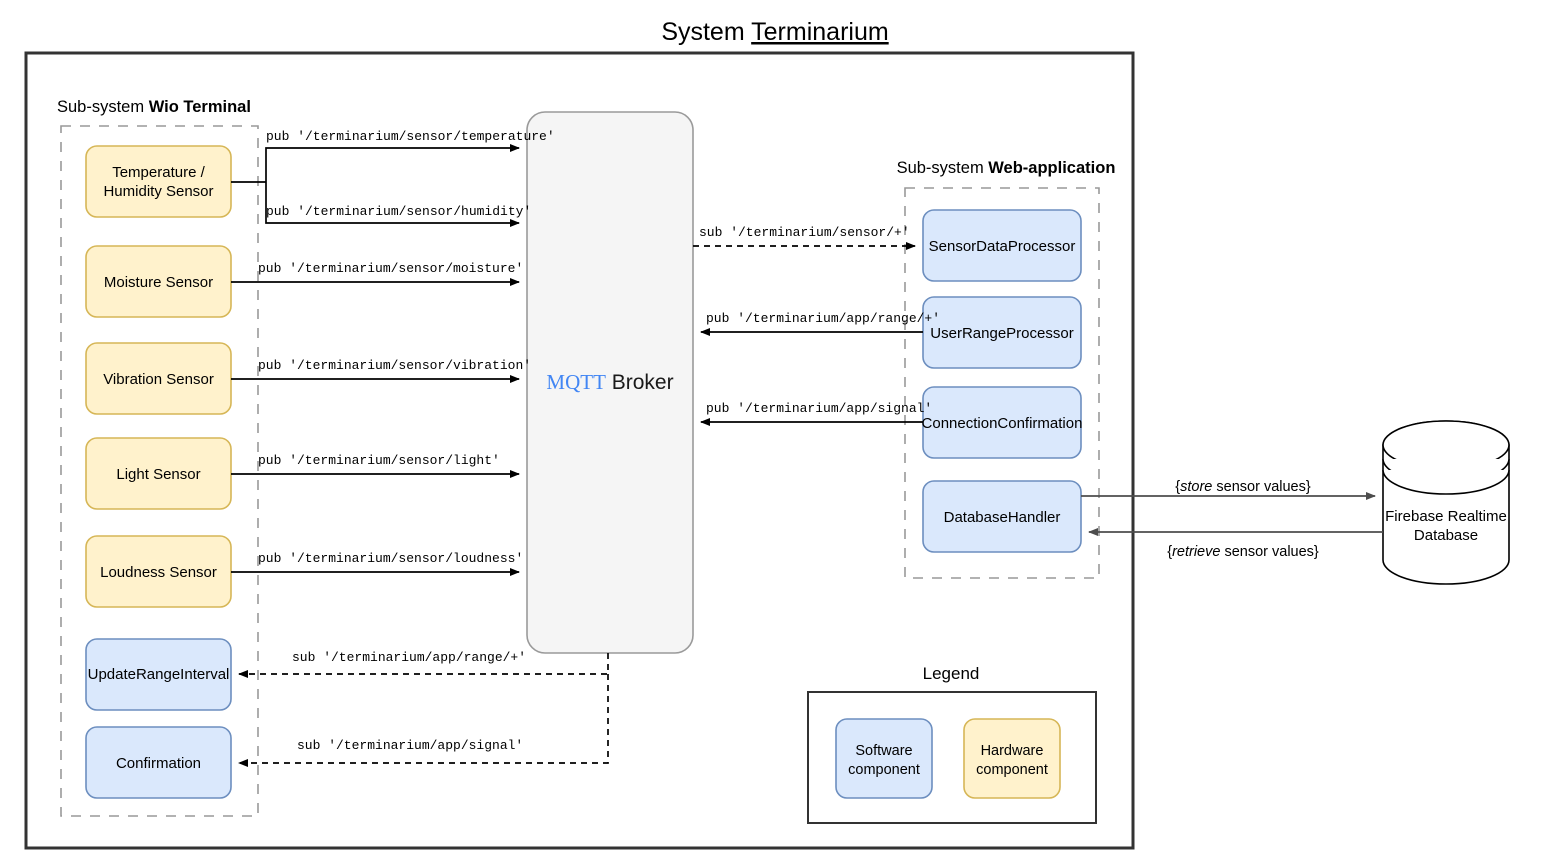  What do you see at coordinates (883, 751) in the screenshot?
I see `legend-software-label-line1: Software` at bounding box center [883, 751].